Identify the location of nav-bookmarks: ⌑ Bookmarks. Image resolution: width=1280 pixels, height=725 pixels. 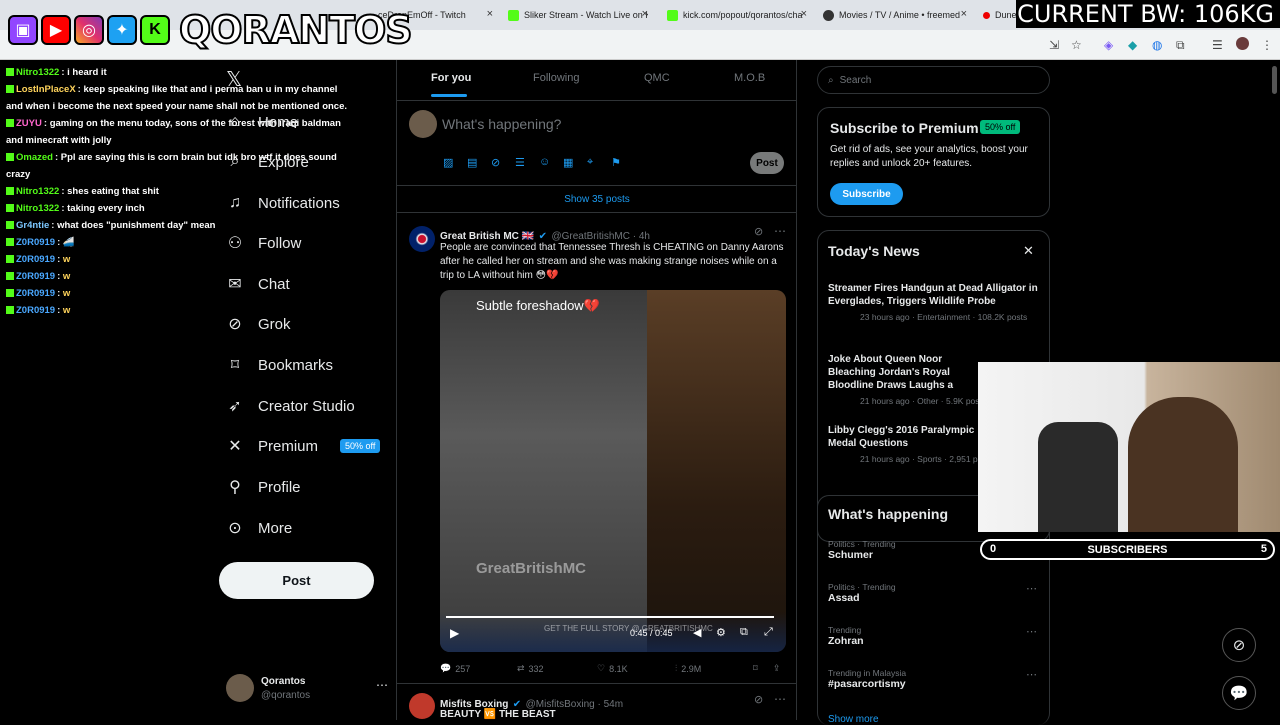
(279, 365).